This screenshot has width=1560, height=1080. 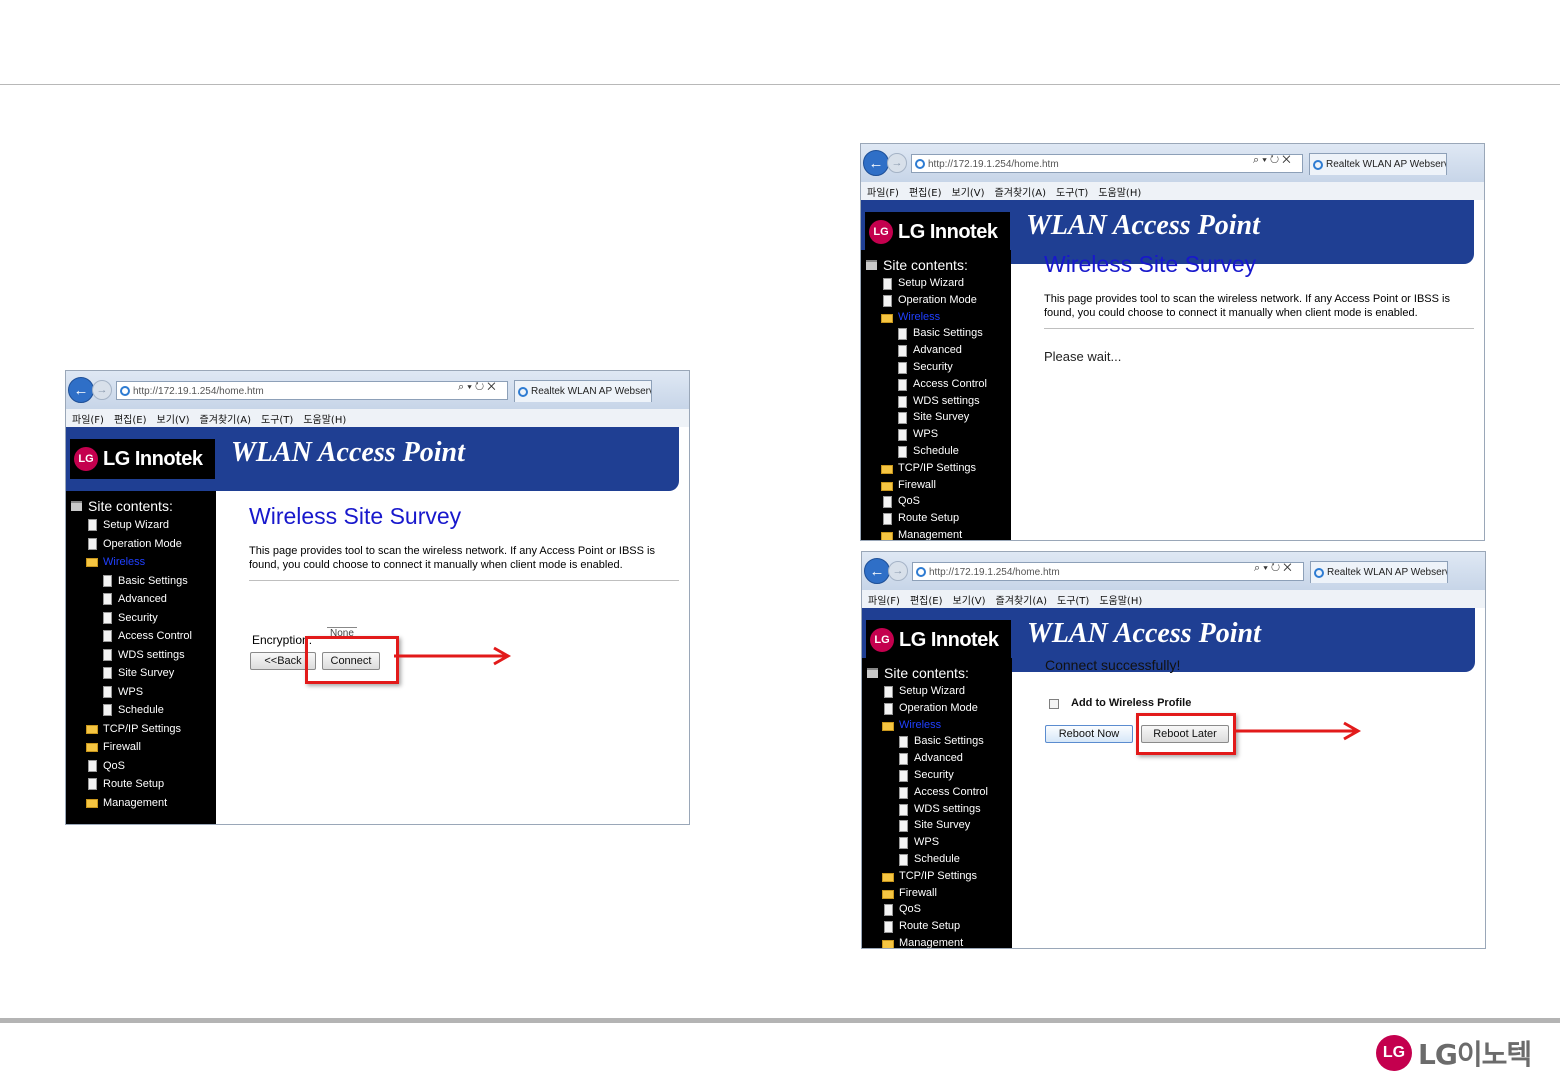 I want to click on reboot-now-button: Reboot Now, so click(x=1089, y=734).